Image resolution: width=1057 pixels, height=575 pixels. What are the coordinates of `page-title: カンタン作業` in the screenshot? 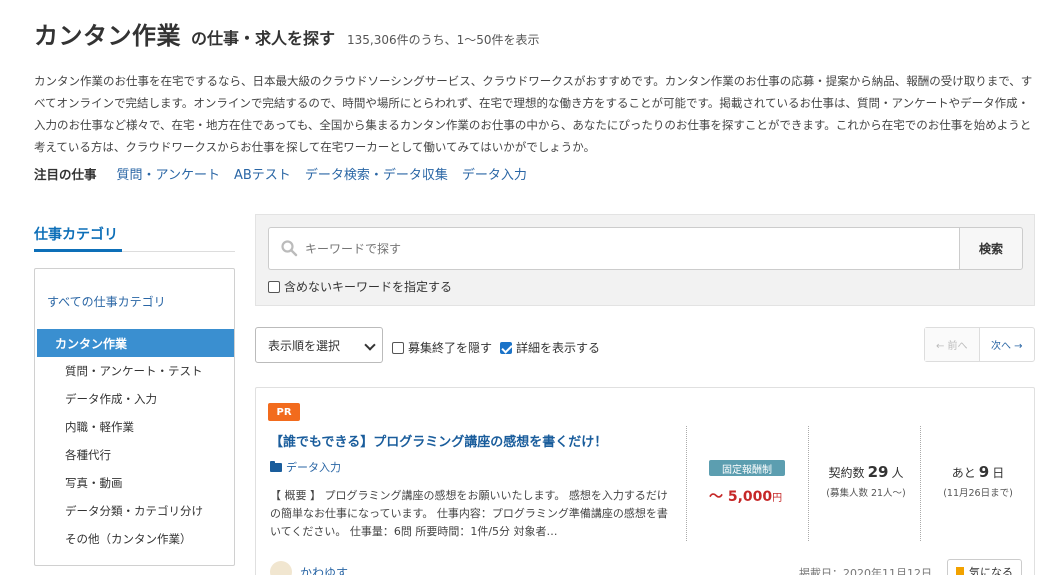 It's located at (107, 36).